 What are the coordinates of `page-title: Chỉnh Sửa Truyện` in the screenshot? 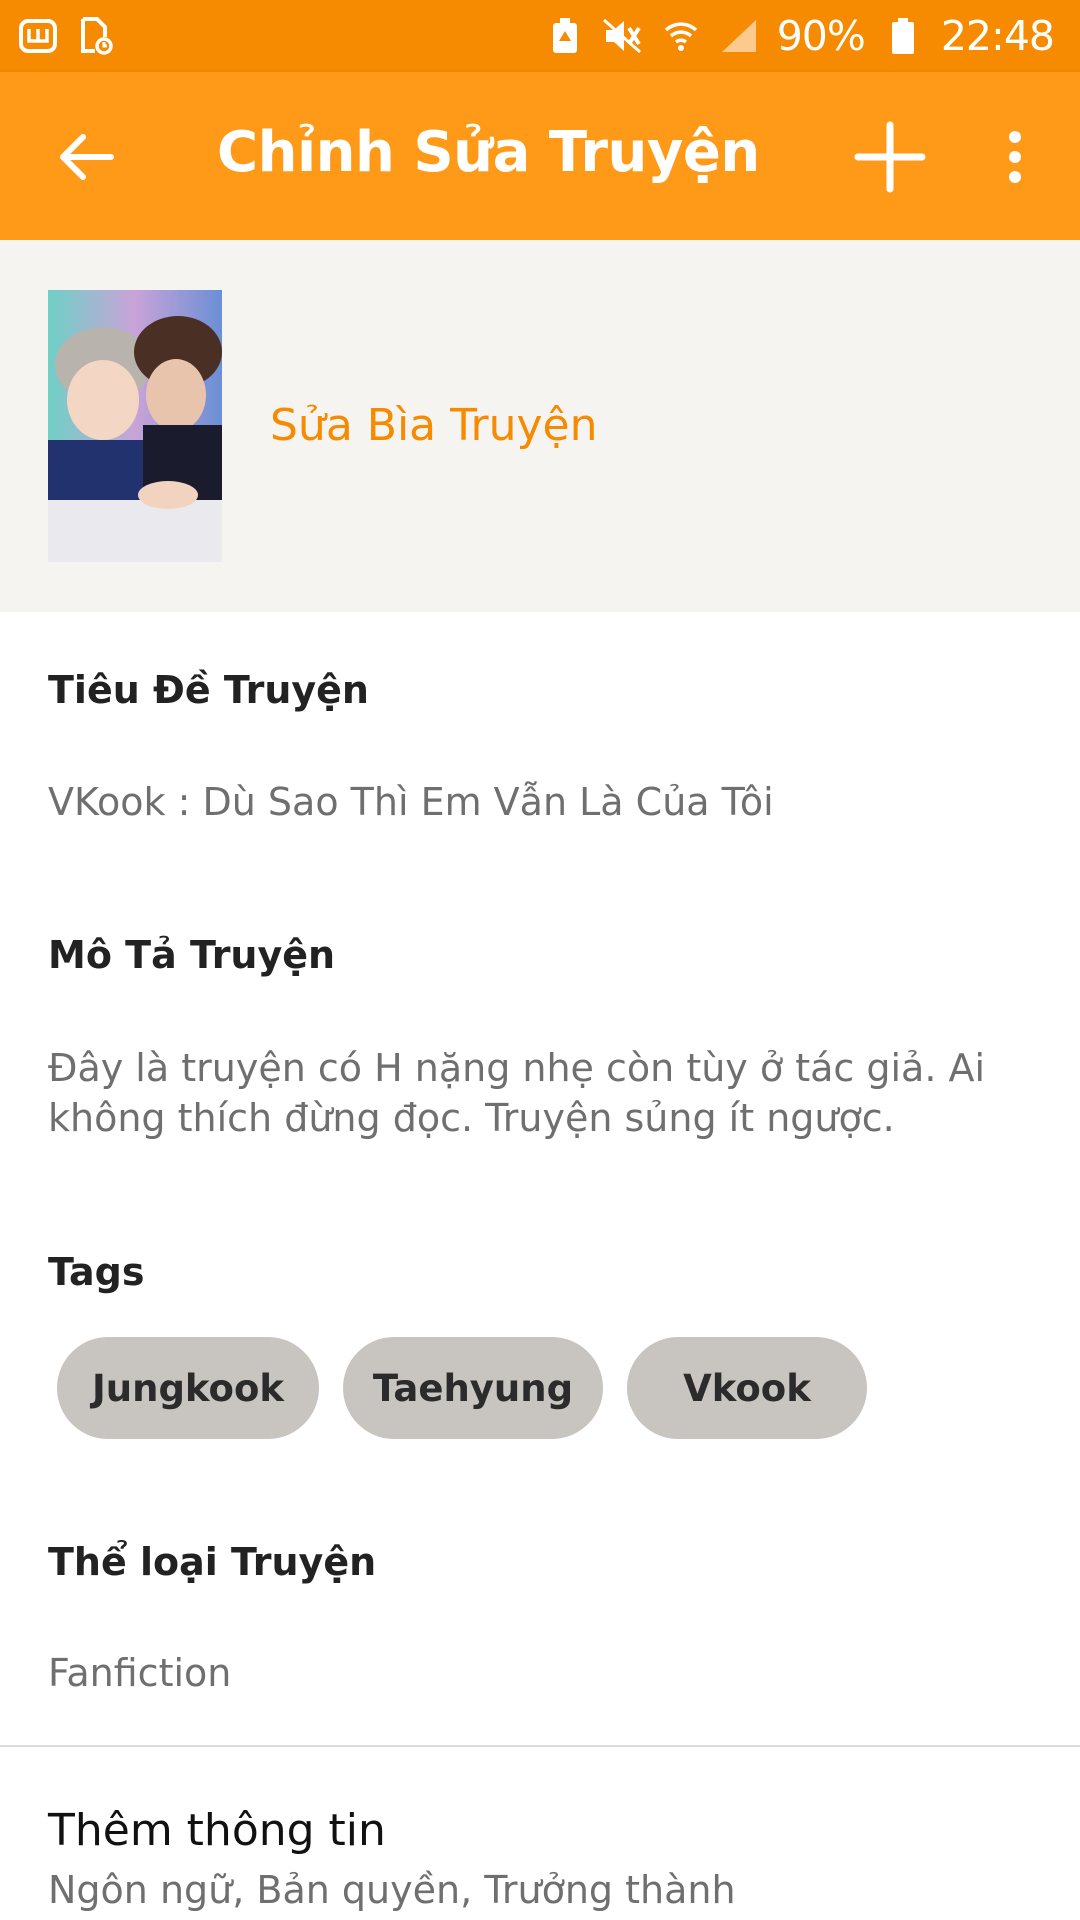 It's located at (488, 152).